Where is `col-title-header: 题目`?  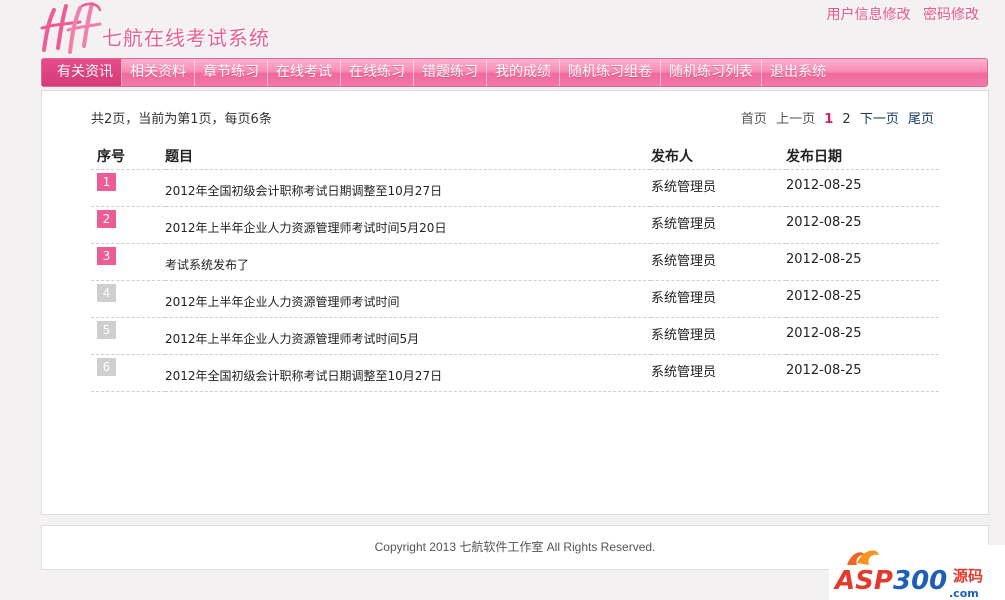
col-title-header: 题目 is located at coordinates (408, 156).